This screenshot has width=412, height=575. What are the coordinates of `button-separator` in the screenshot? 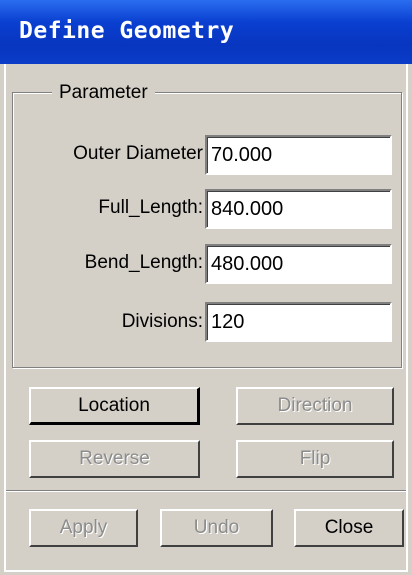 It's located at (206, 491).